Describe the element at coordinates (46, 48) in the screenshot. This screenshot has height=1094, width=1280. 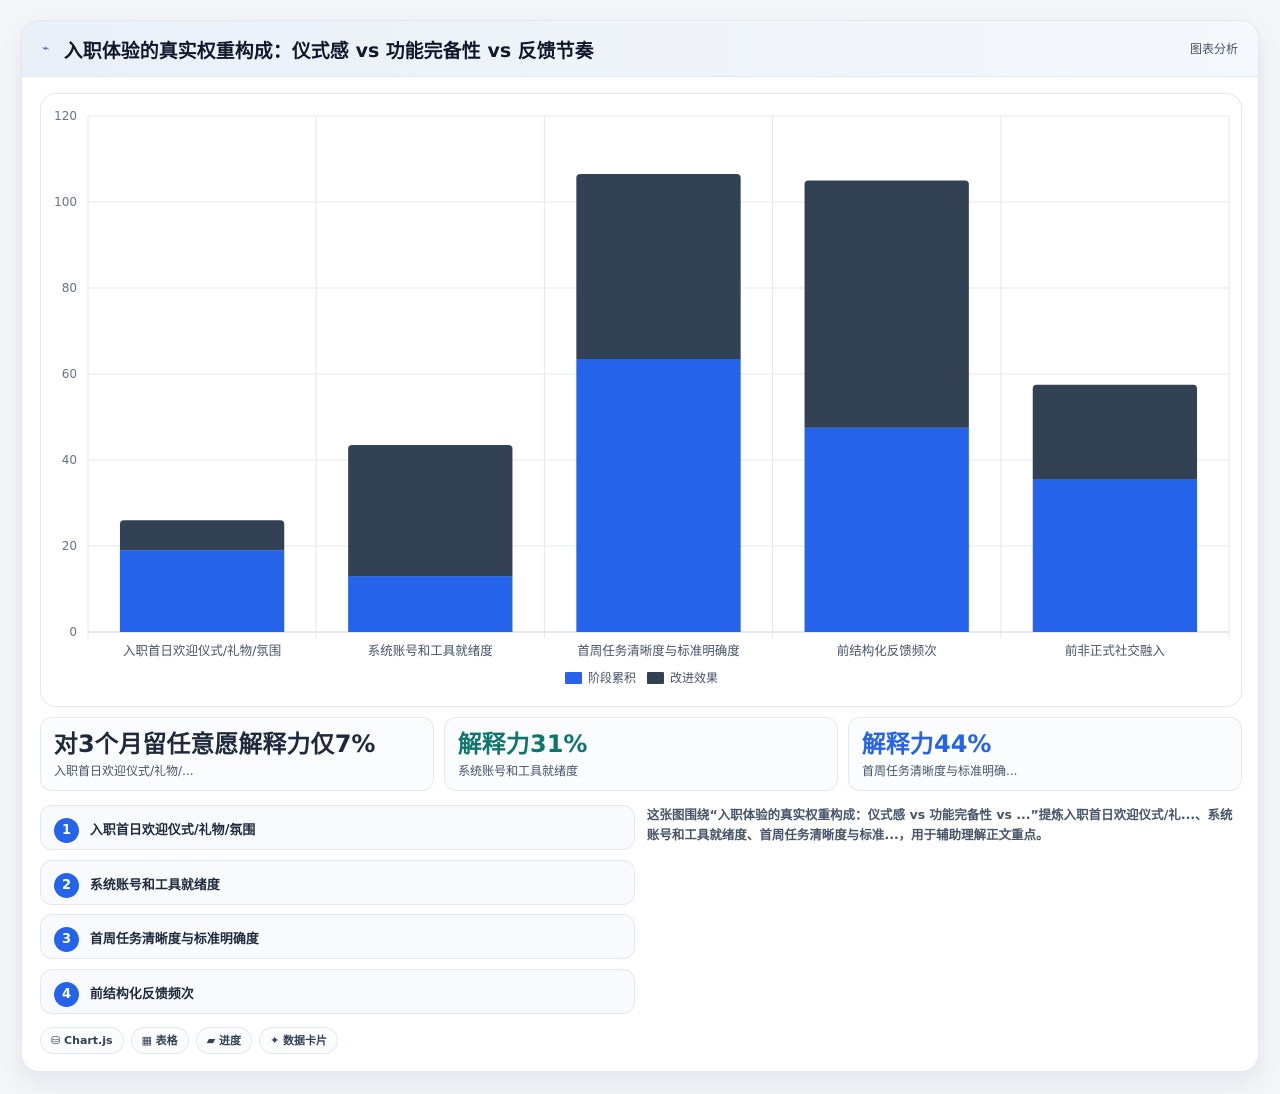
I see `pulse-icon: ⌁` at that location.